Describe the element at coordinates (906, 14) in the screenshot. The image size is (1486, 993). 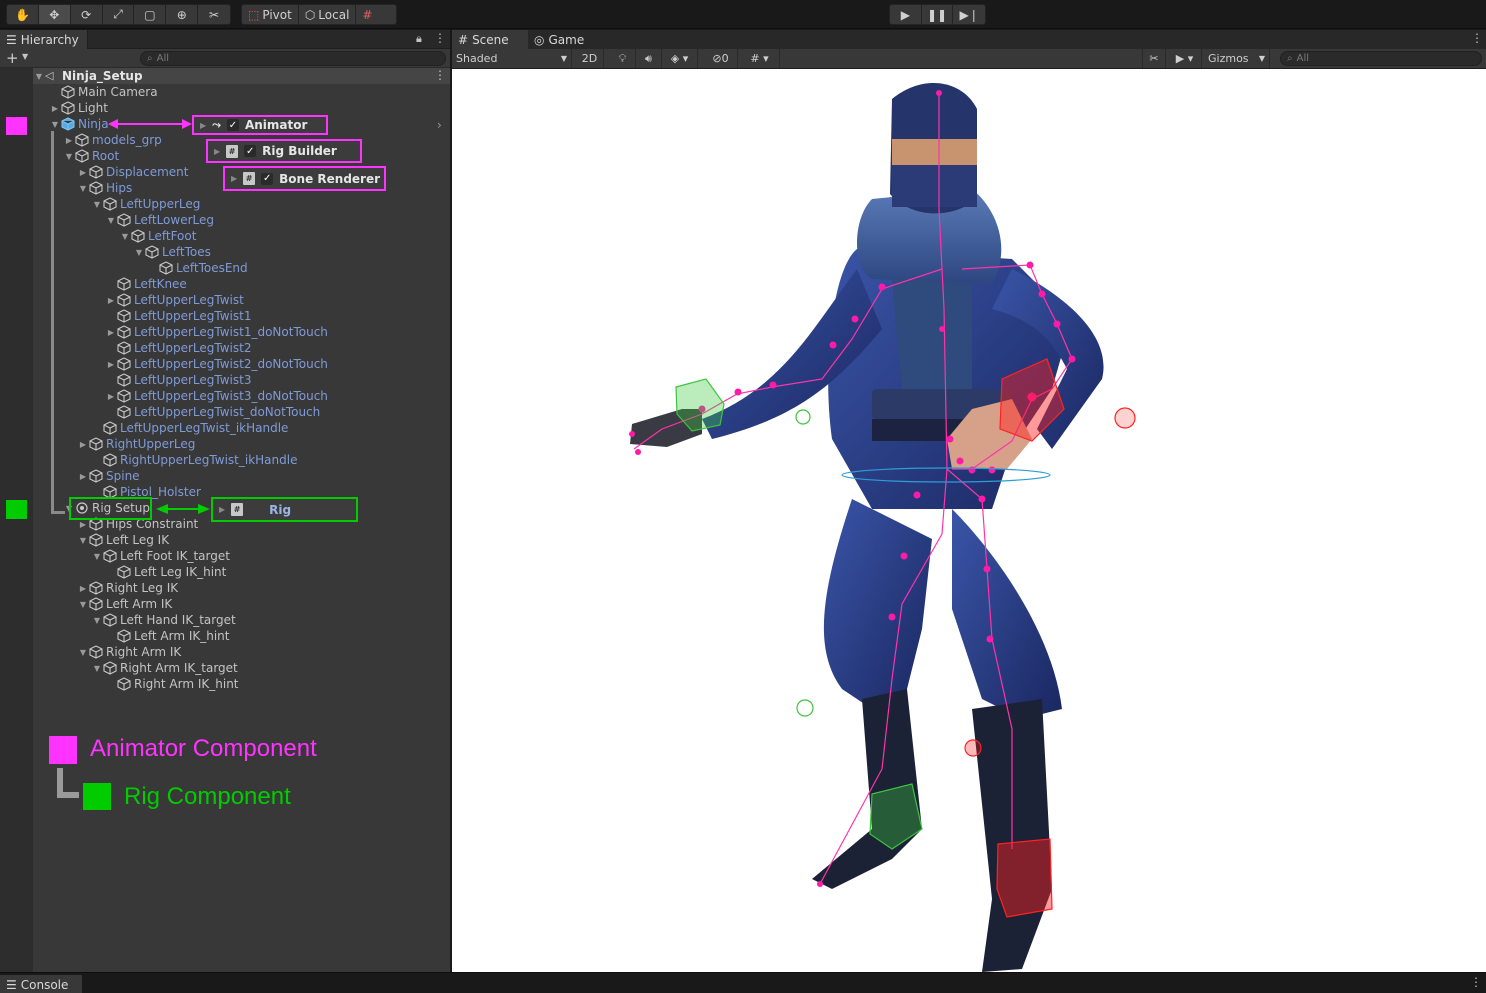
I see `play-icon: ▶` at that location.